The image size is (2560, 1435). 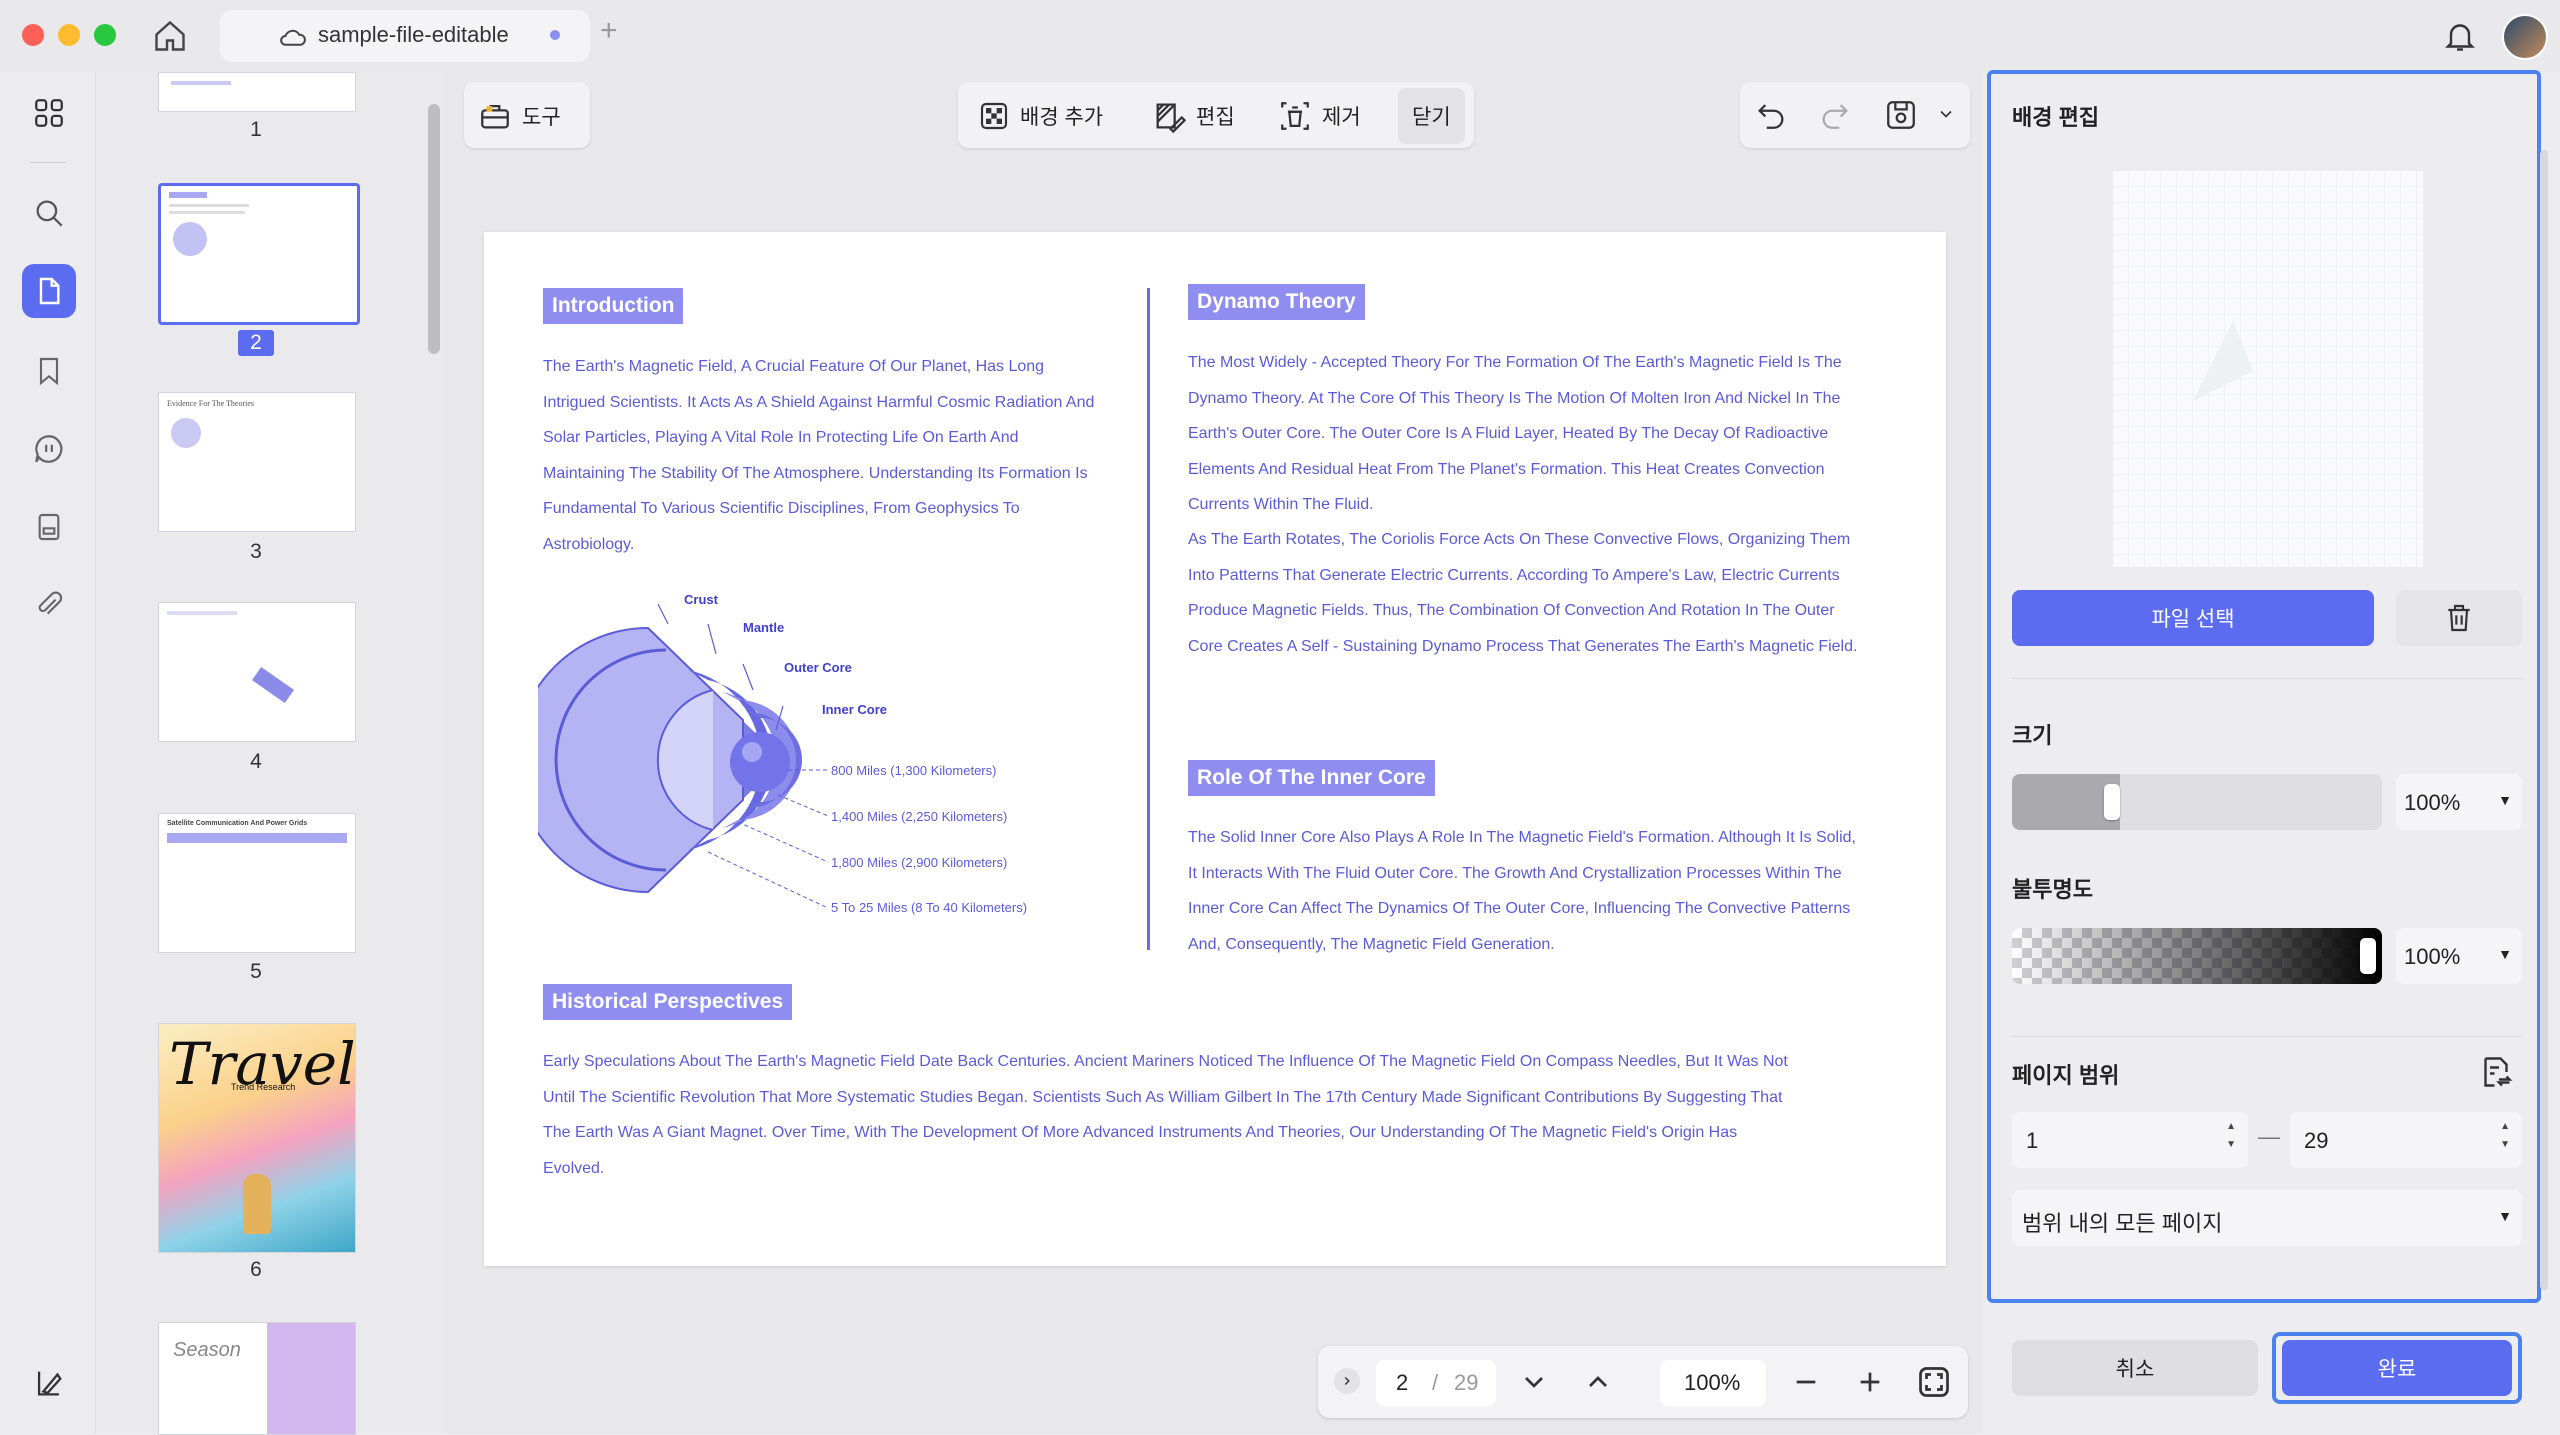 What do you see at coordinates (1598, 1384) in the screenshot?
I see `previous-page-icon` at bounding box center [1598, 1384].